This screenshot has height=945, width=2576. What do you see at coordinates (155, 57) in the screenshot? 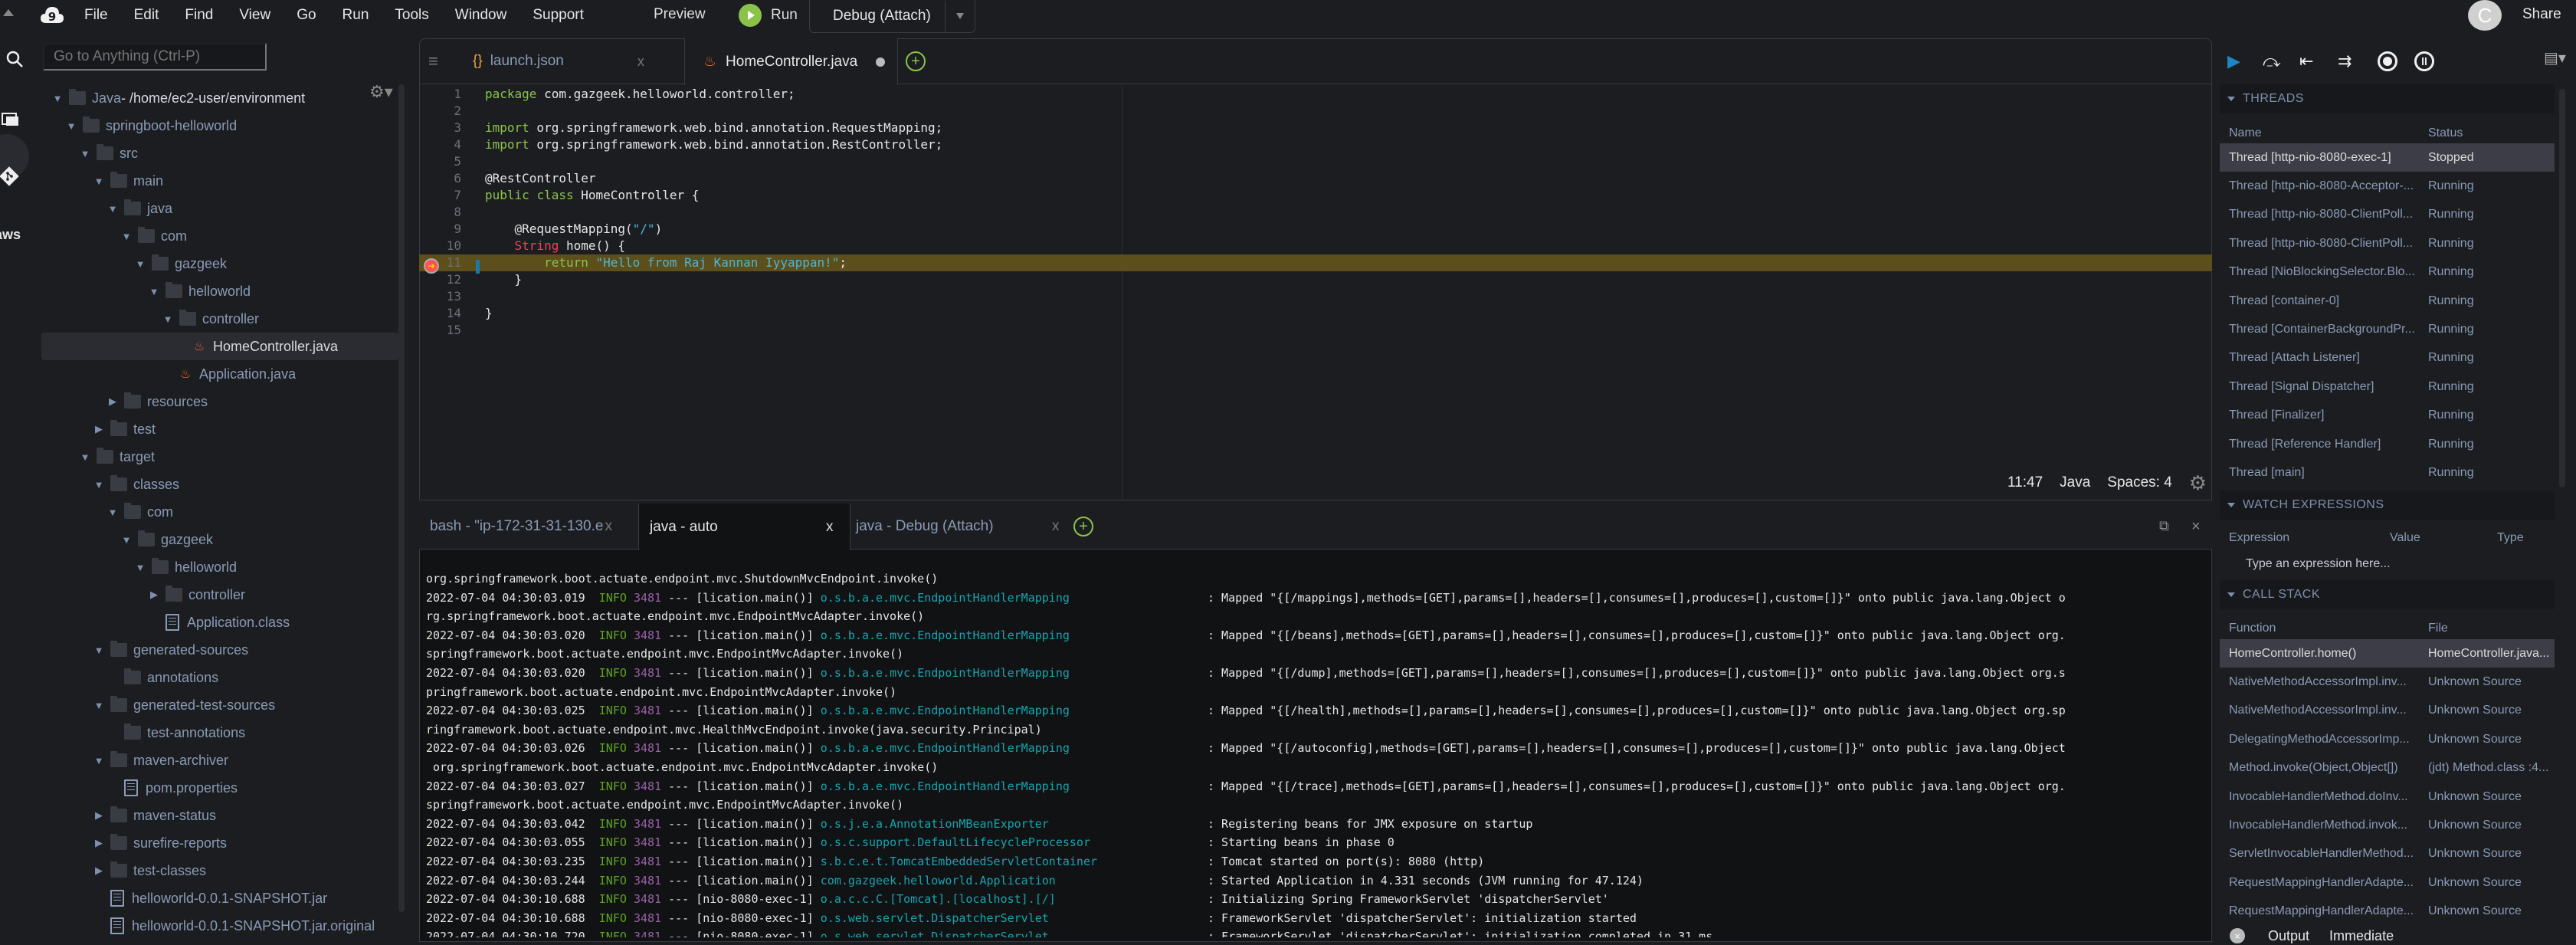
I see `goto-anything-input` at bounding box center [155, 57].